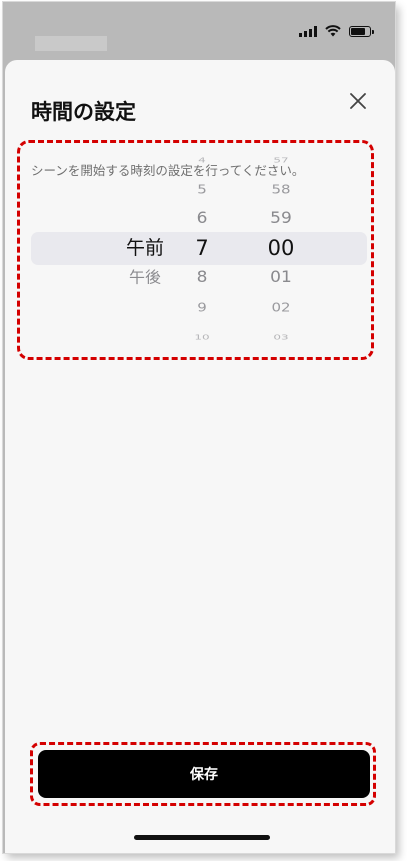  Describe the element at coordinates (281, 336) in the screenshot. I see `minute-option: 03` at that location.